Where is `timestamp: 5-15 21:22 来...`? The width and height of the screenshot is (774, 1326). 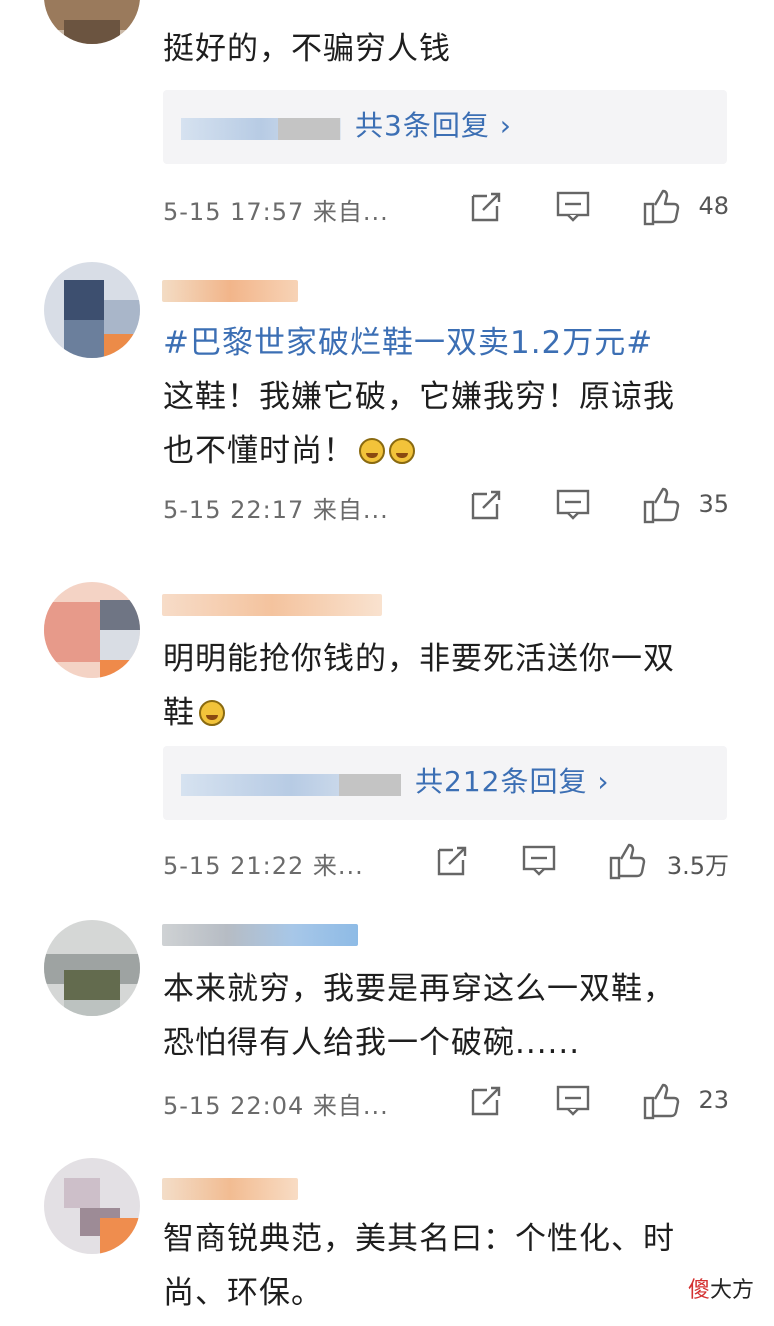 timestamp: 5-15 21:22 来... is located at coordinates (263, 866).